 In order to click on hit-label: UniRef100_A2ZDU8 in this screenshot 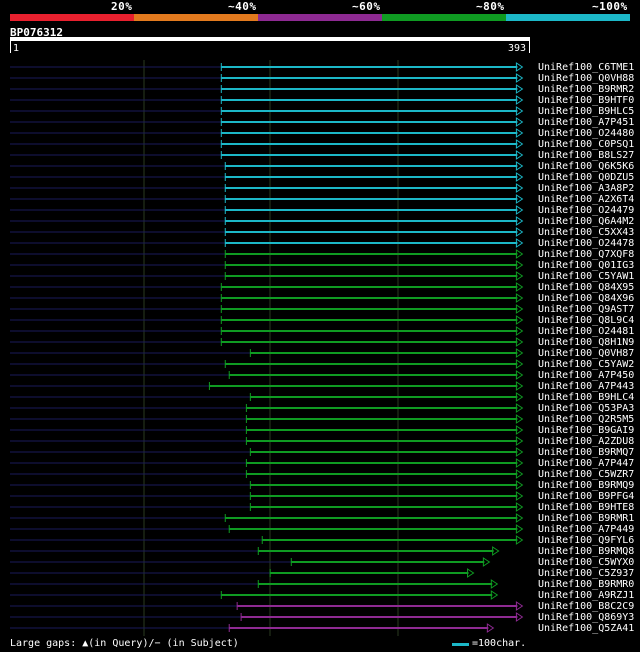, I will do `click(586, 441)`.